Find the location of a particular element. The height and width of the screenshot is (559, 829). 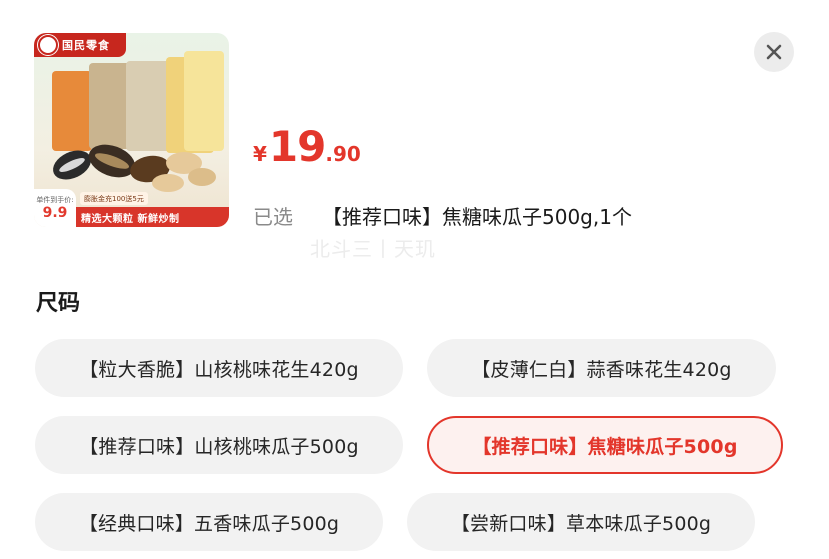

variant-option-label: 【推荐口味】焦糖味瓜子500g is located at coordinates (605, 446).